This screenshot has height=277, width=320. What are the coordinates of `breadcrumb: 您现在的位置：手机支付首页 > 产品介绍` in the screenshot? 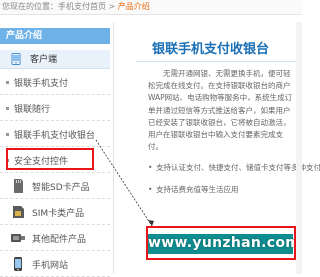 It's located at (151, 7).